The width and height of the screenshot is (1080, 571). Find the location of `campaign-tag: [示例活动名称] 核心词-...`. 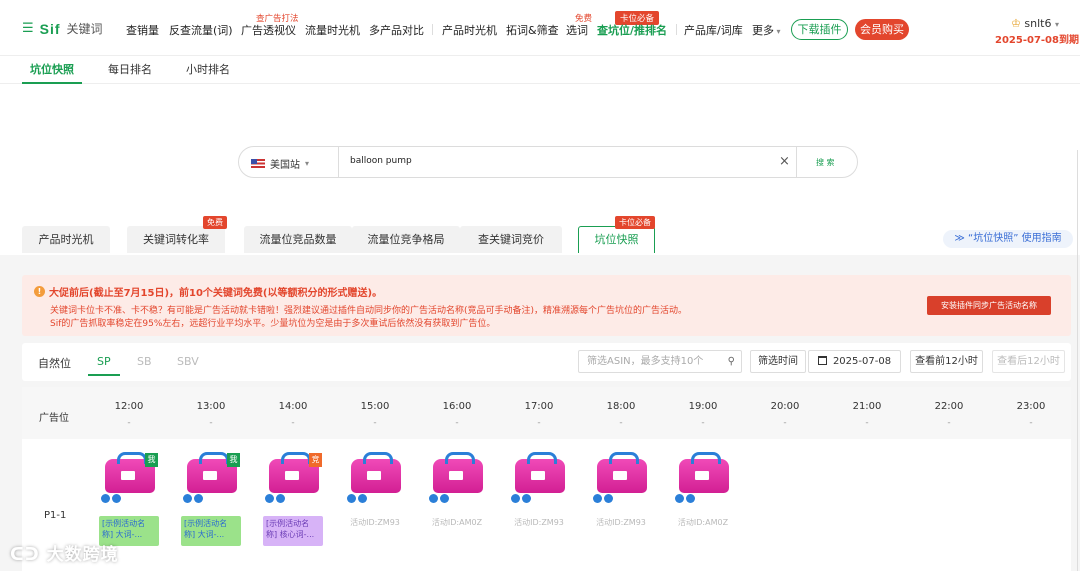

campaign-tag: [示例活动名称] 核心词-... is located at coordinates (293, 531).